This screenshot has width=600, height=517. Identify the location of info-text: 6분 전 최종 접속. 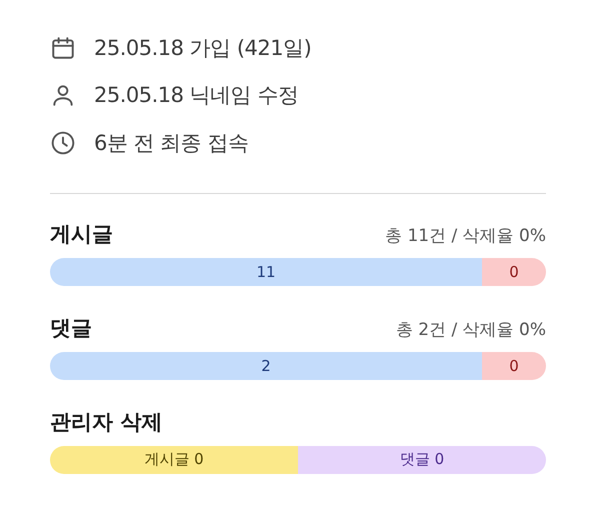
(171, 143).